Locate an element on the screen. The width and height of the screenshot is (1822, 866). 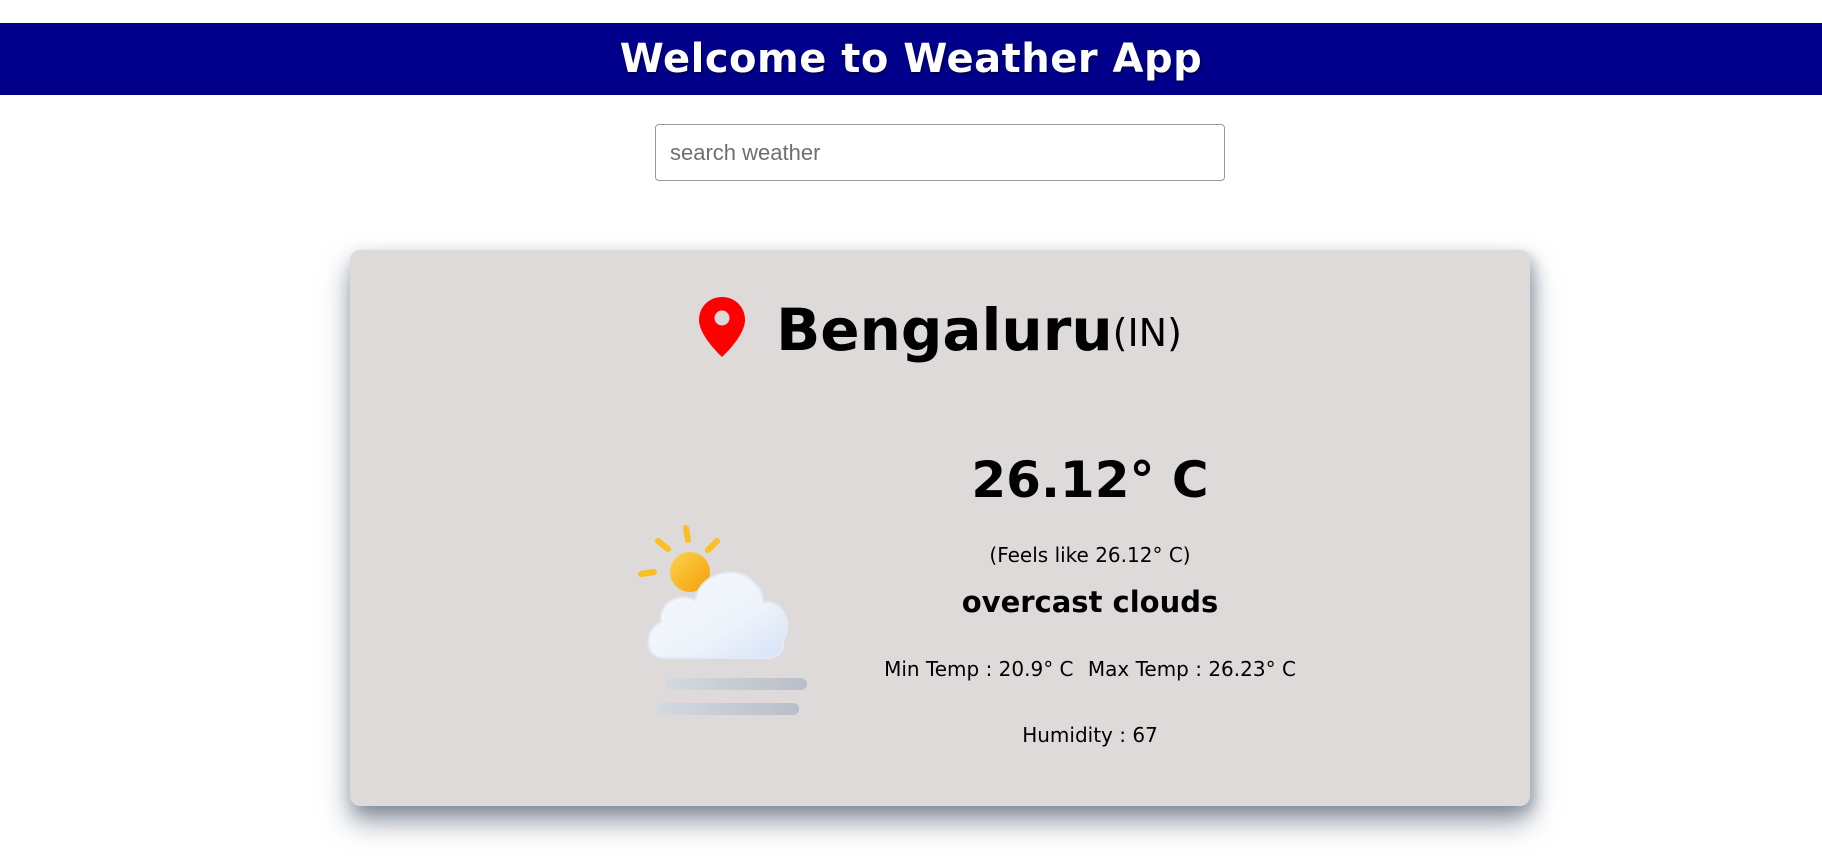
app-title: Welcome to Weather App is located at coordinates (911, 59).